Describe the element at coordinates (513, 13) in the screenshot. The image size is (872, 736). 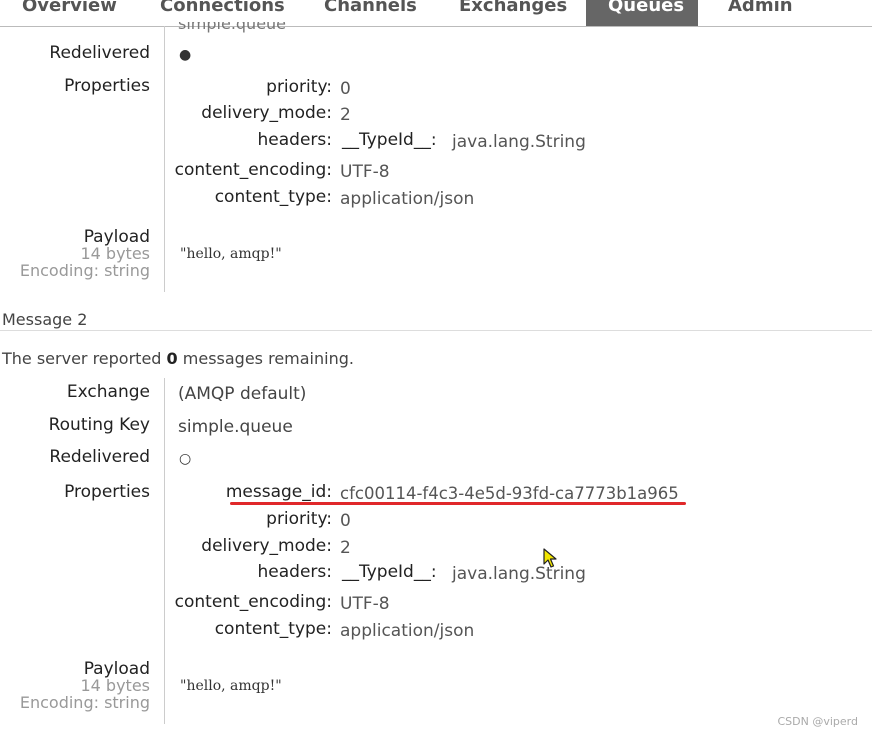
I see `tab-exchanges: Exchanges` at that location.